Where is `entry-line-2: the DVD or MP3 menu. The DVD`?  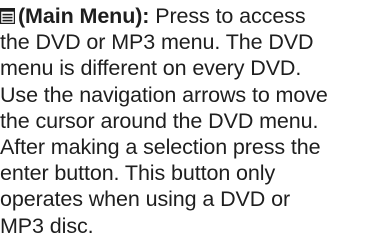 entry-line-2: the DVD or MP3 menu. The DVD is located at coordinates (157, 42).